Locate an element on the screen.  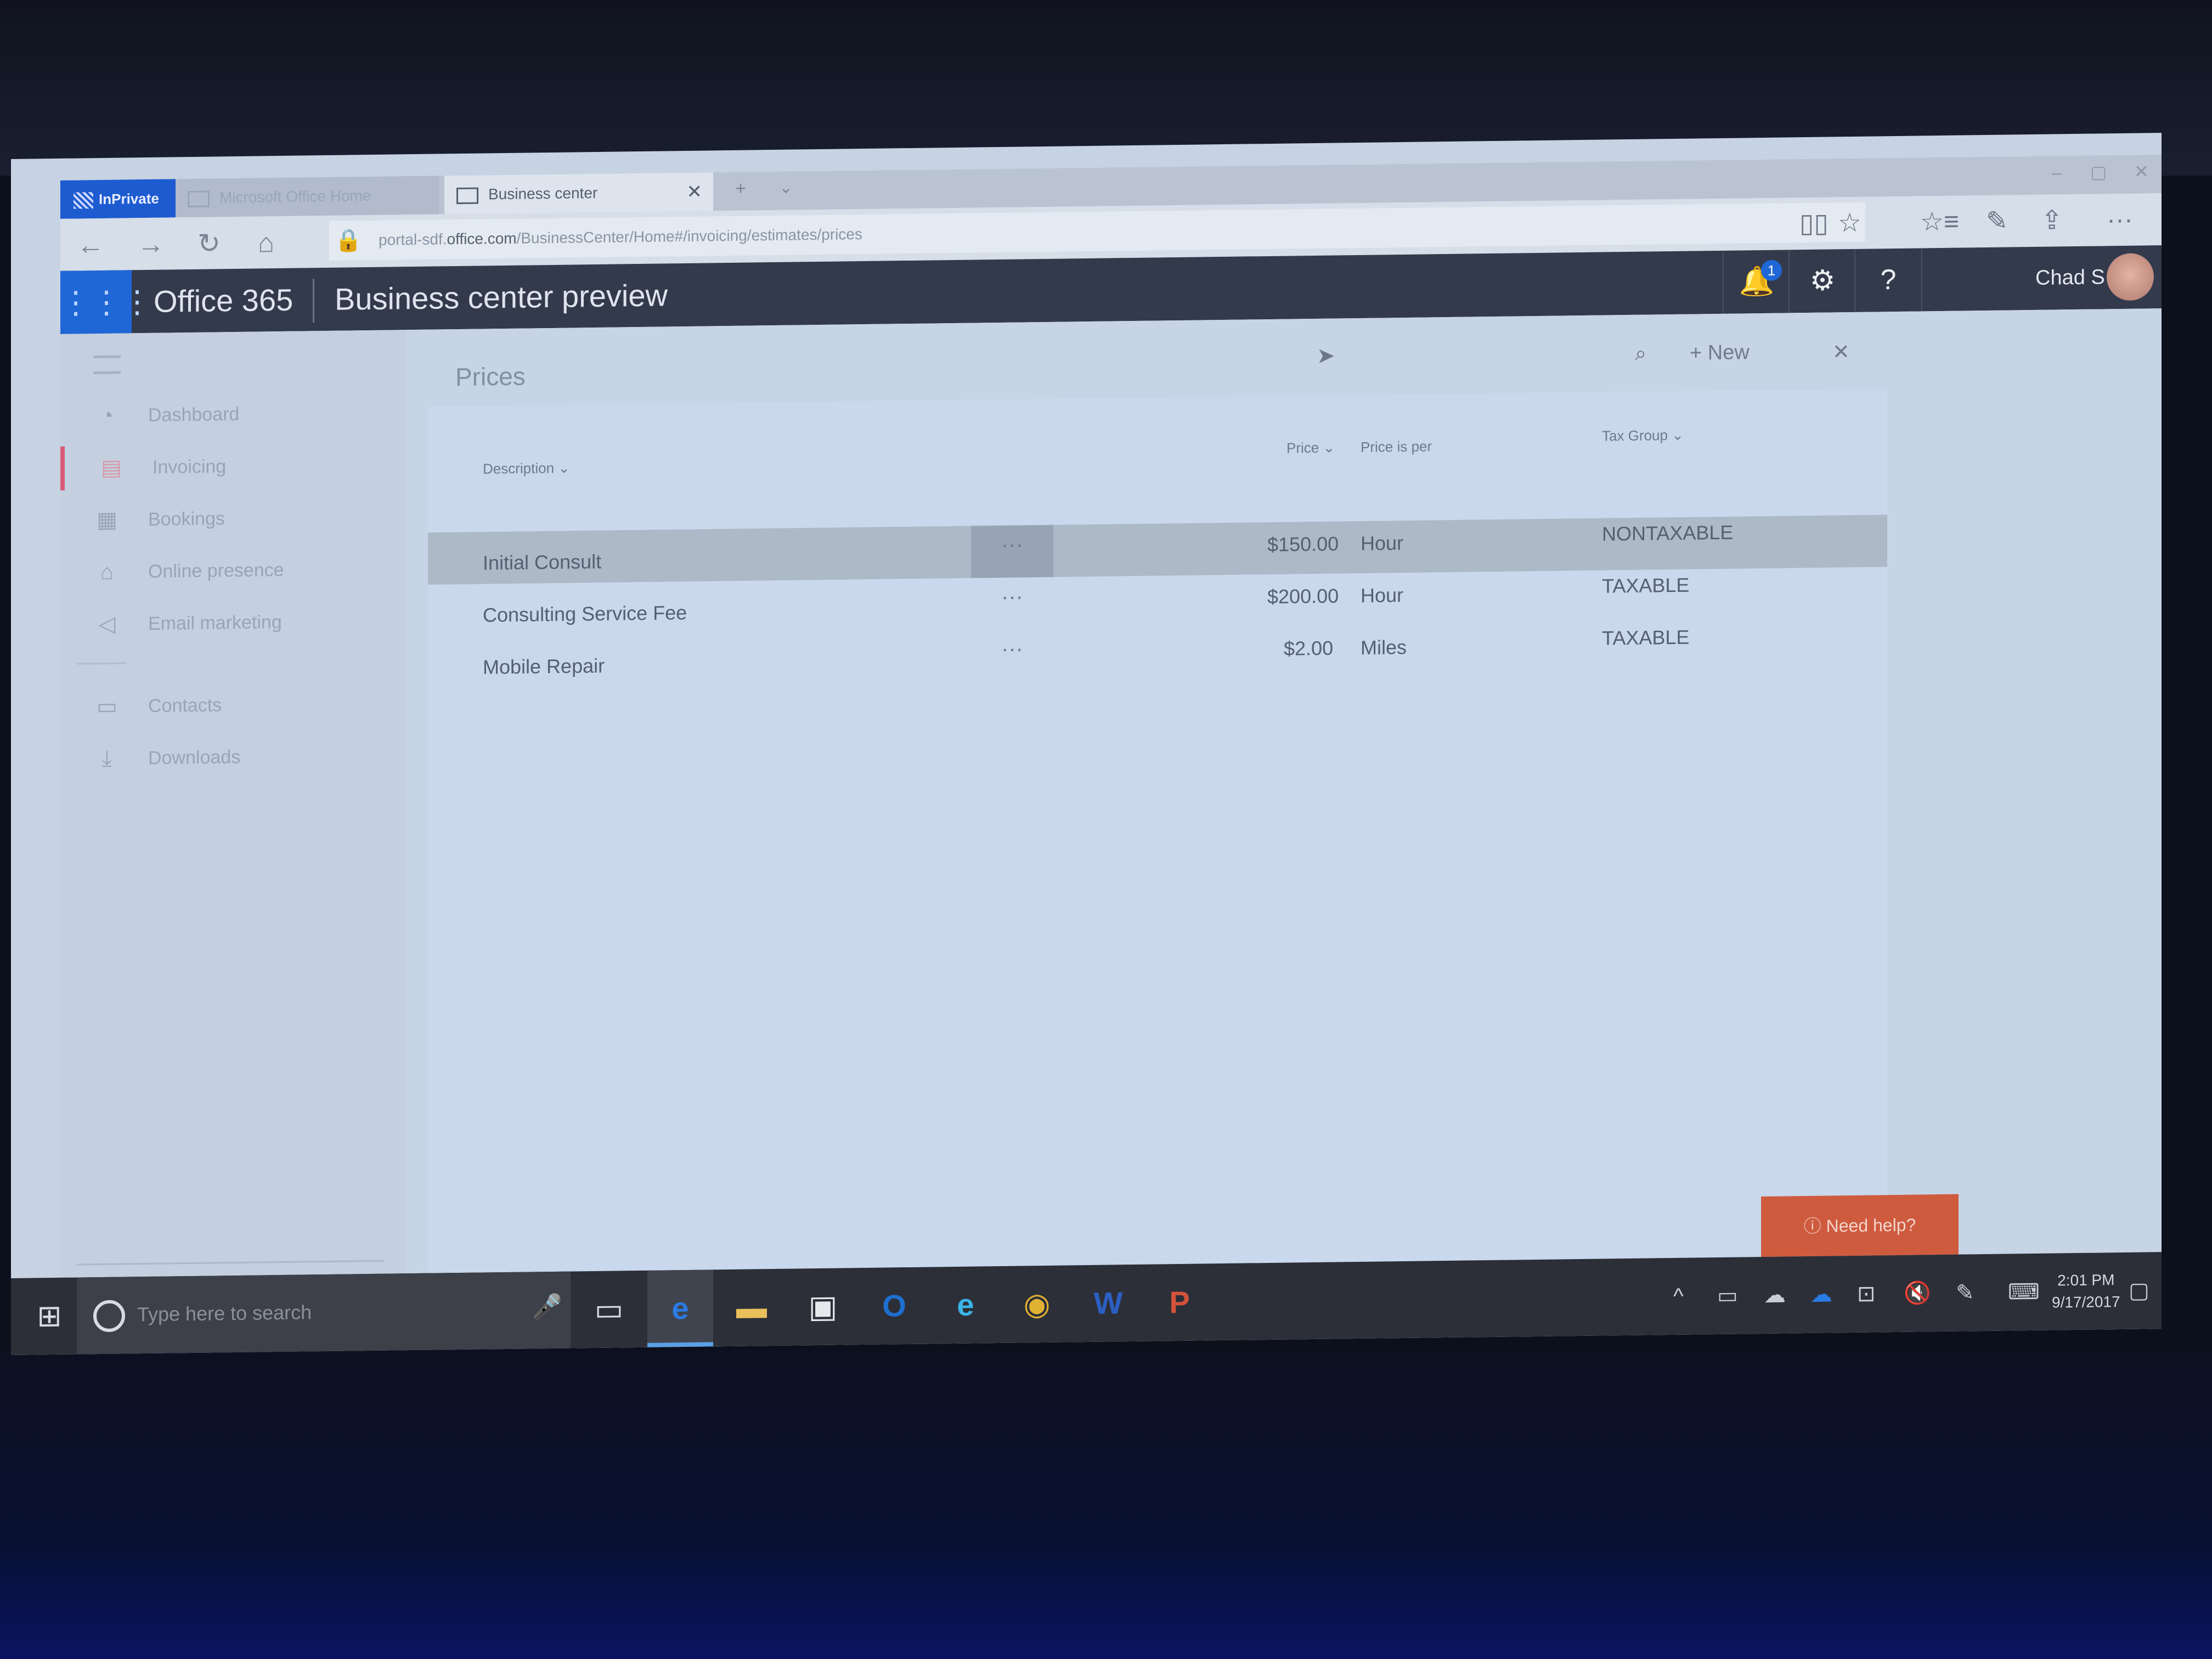
maximize-button: ▢ is located at coordinates (2098, 171).